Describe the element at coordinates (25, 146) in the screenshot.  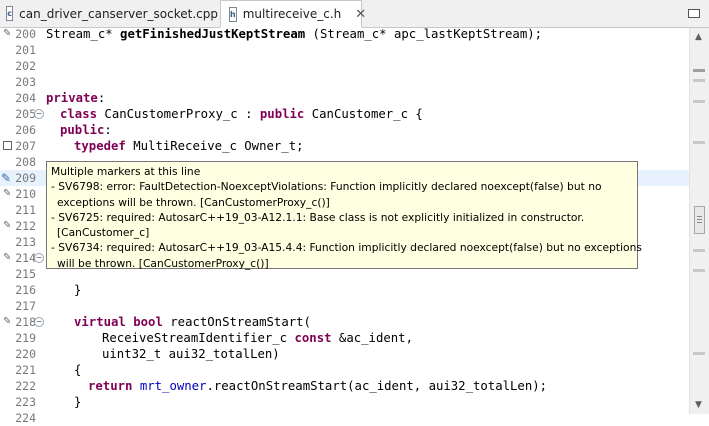
I see `line-number: 207` at that location.